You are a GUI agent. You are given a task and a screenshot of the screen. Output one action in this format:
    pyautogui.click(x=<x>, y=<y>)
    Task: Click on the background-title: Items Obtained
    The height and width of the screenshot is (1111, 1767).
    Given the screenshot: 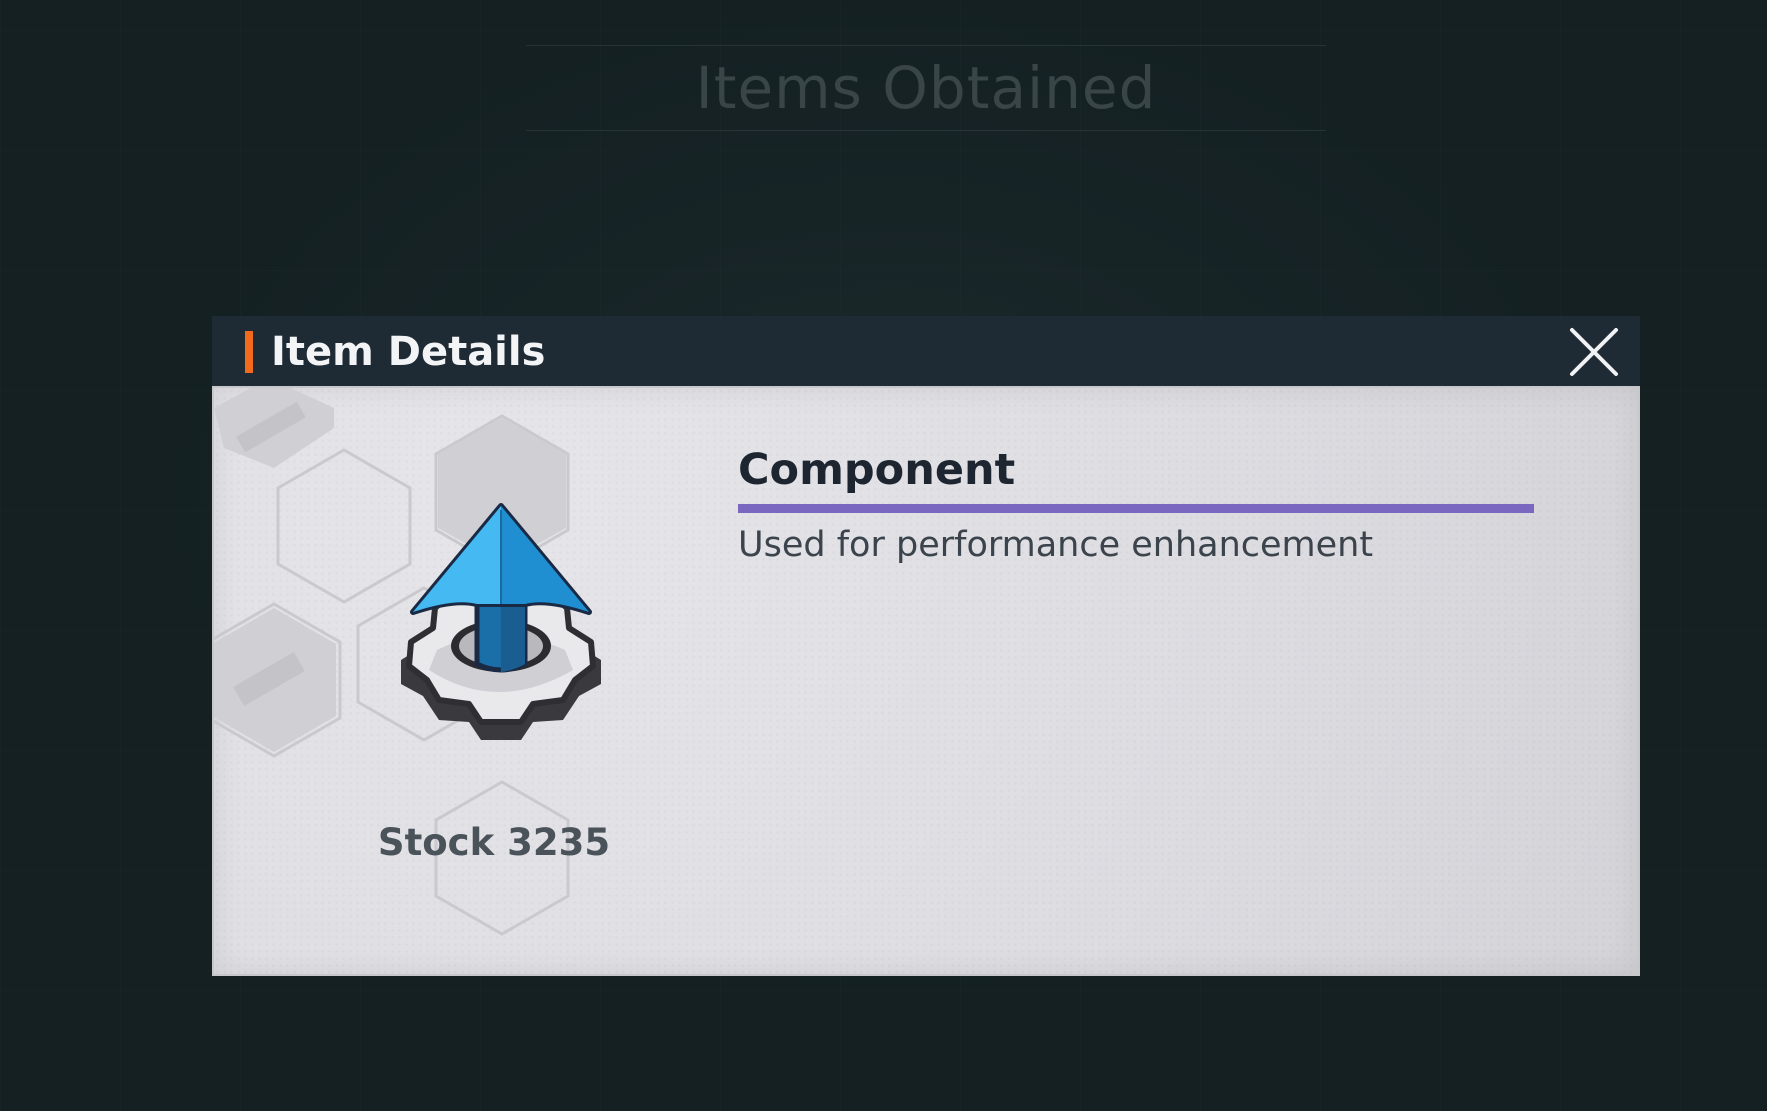 What is the action you would take?
    pyautogui.click(x=926, y=88)
    